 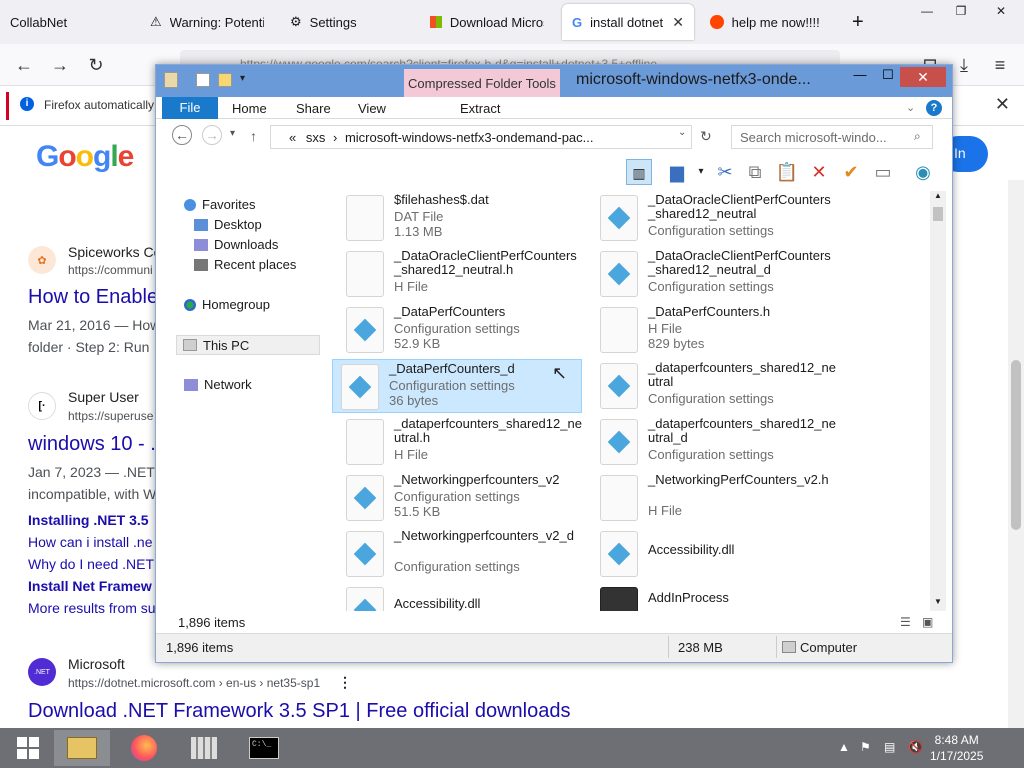 What do you see at coordinates (482, 83) in the screenshot?
I see `compressed-folder-tools-tab: Compressed Folder Tools` at bounding box center [482, 83].